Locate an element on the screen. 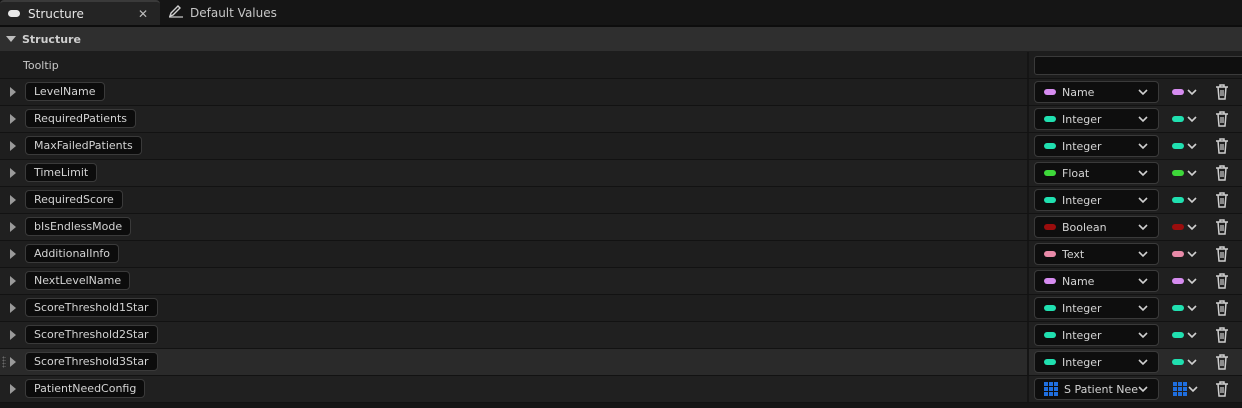 This screenshot has width=1242, height=408. type-dropdown: S Patient Nee is located at coordinates (1096, 389).